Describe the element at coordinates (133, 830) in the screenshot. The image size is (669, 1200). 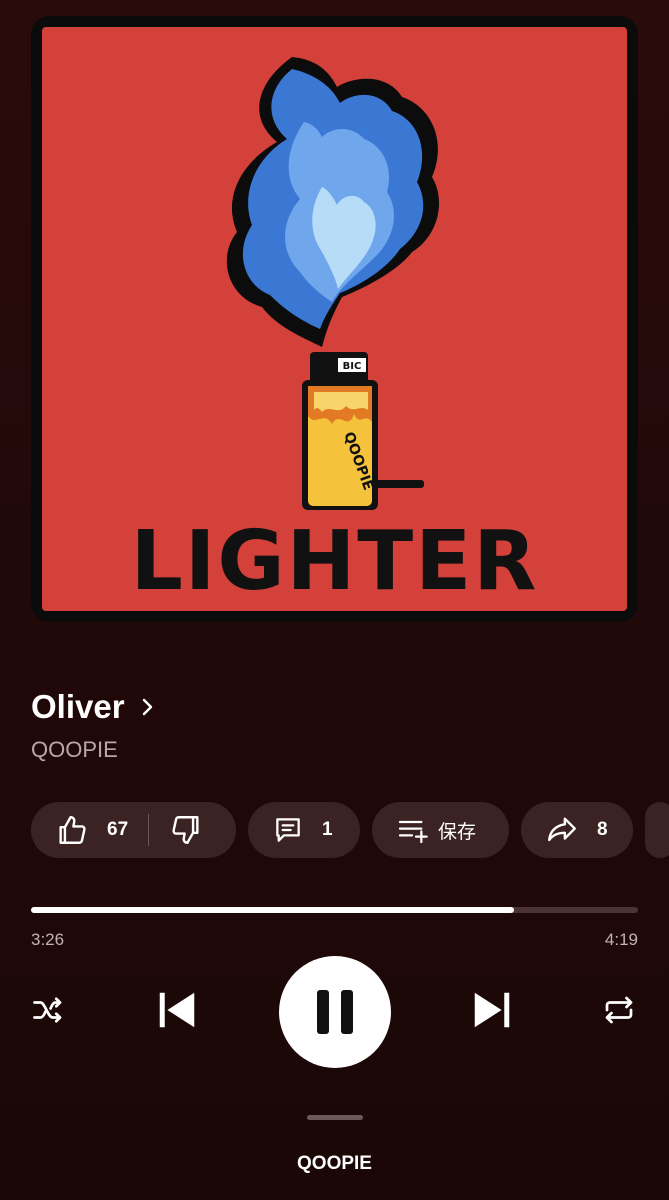
I see `like-dislike-pill: 67` at that location.